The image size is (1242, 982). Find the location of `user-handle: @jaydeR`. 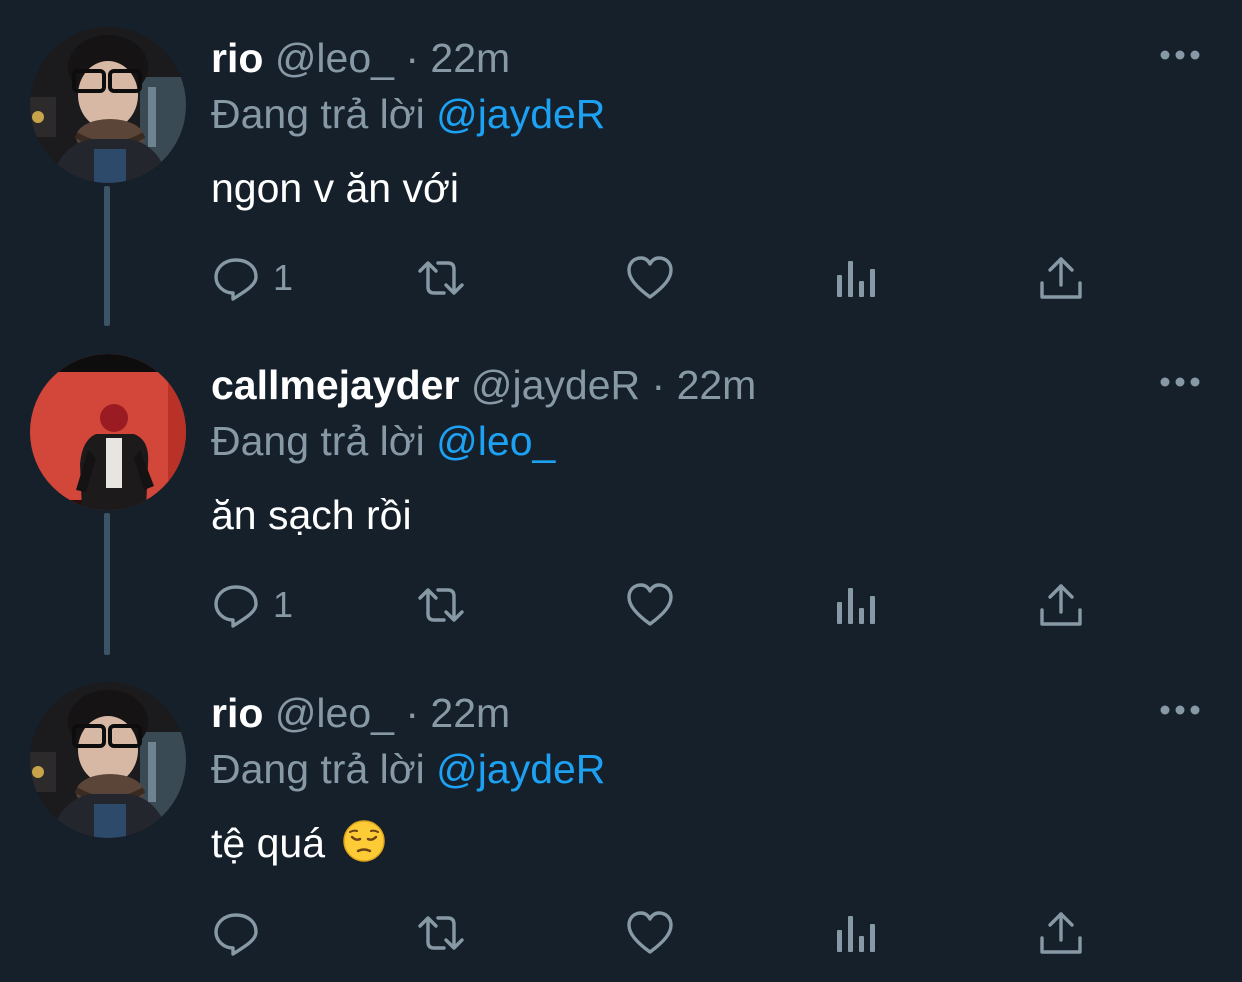

user-handle: @jaydeR is located at coordinates (555, 385).